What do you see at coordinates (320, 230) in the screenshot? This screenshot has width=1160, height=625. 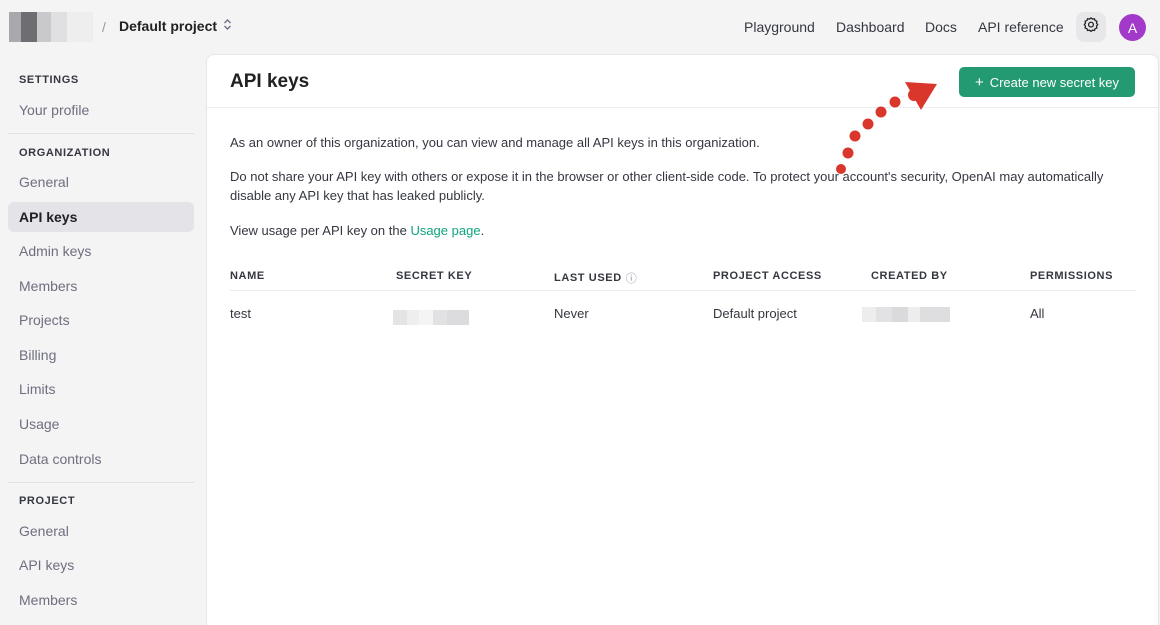 I see `usage-prefix: View usage per API key on the` at bounding box center [320, 230].